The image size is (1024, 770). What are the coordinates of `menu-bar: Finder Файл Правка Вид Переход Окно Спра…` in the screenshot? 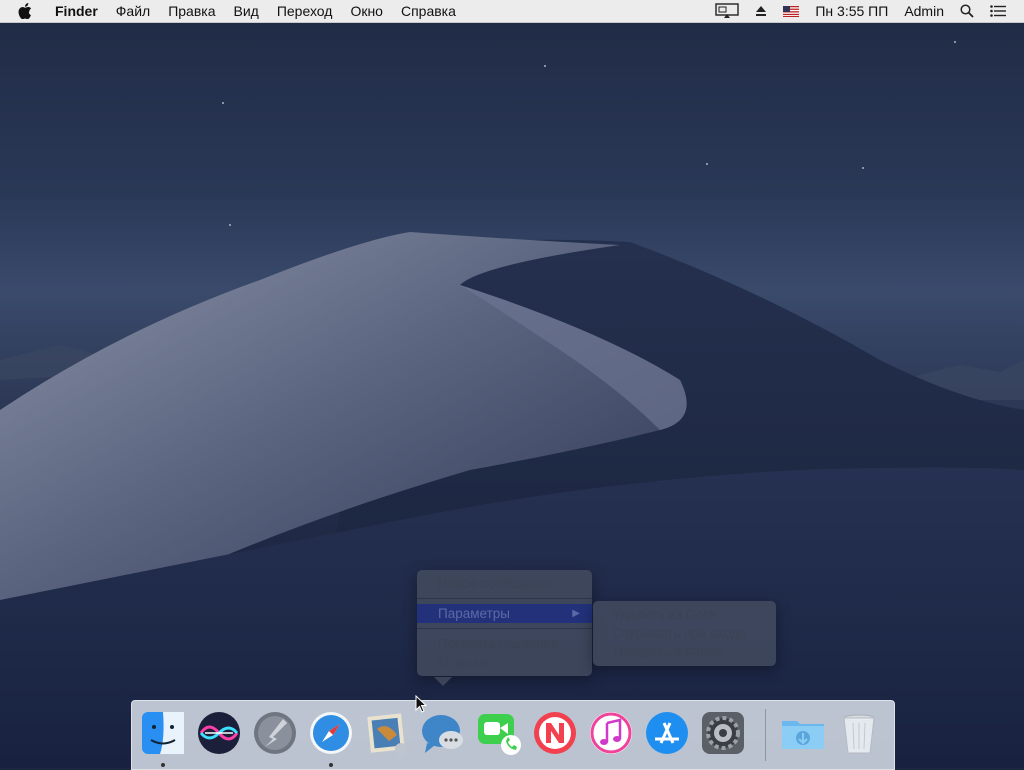 It's located at (512, 11).